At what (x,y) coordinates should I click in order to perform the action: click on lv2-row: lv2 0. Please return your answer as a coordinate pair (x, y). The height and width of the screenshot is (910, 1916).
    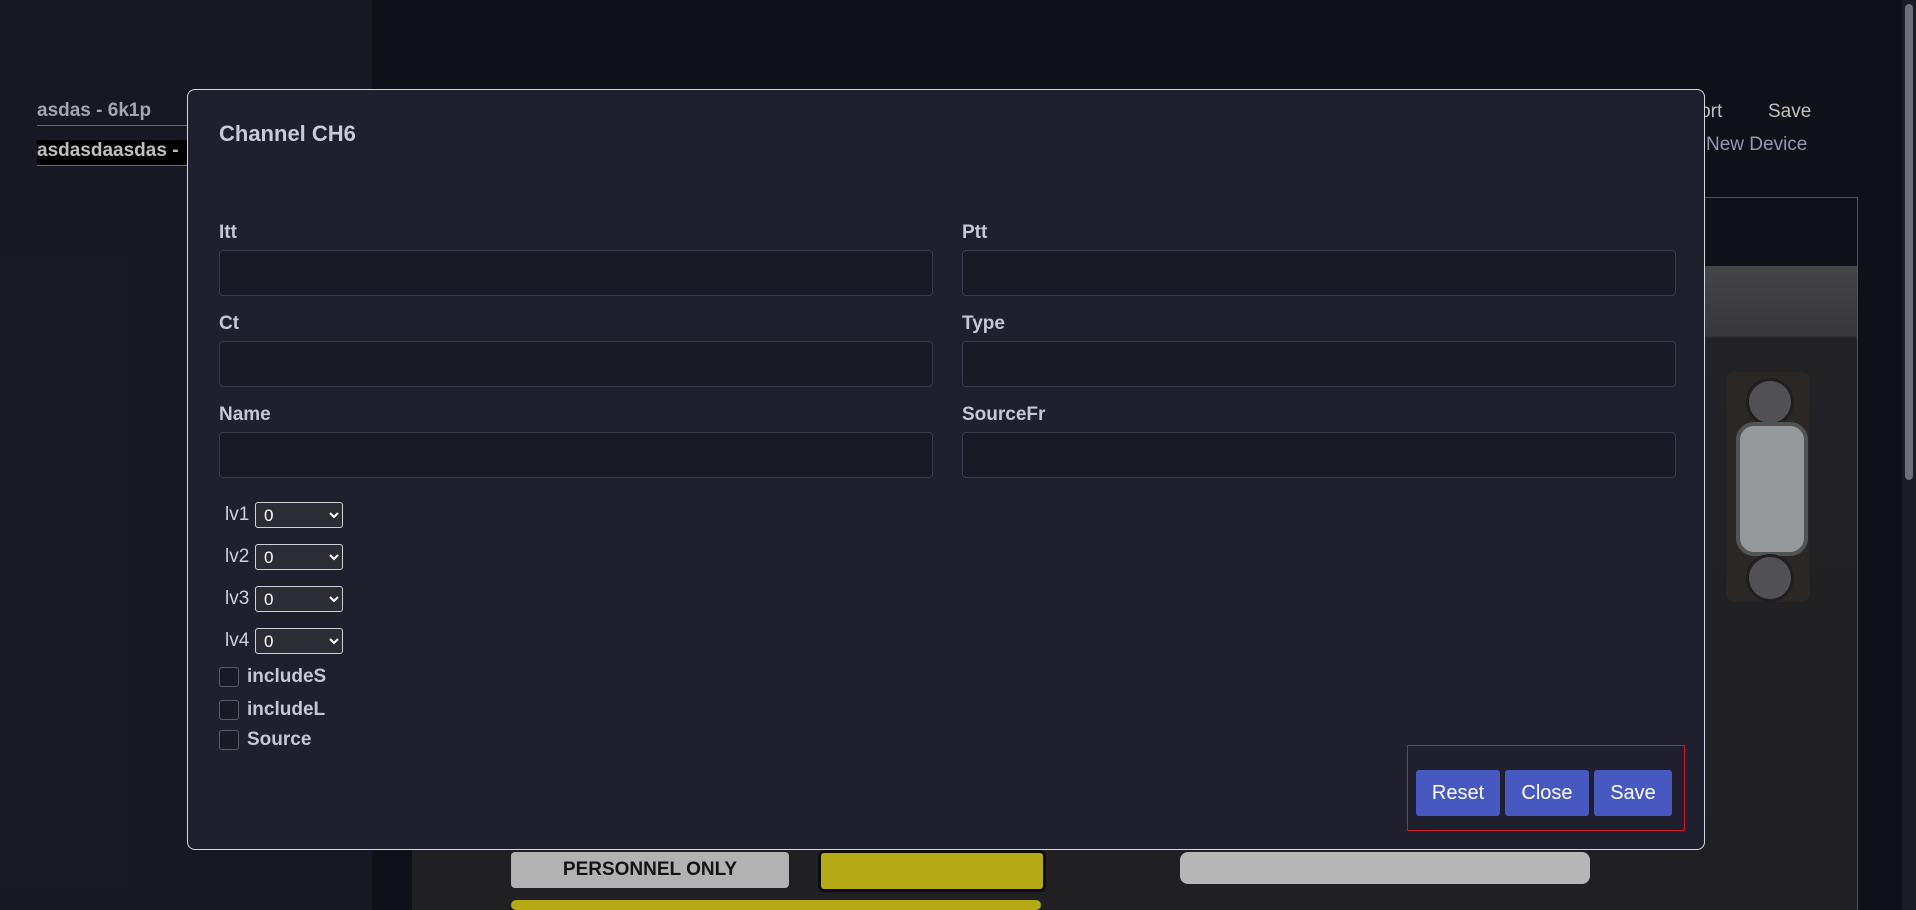
    Looking at the image, I should click on (284, 557).